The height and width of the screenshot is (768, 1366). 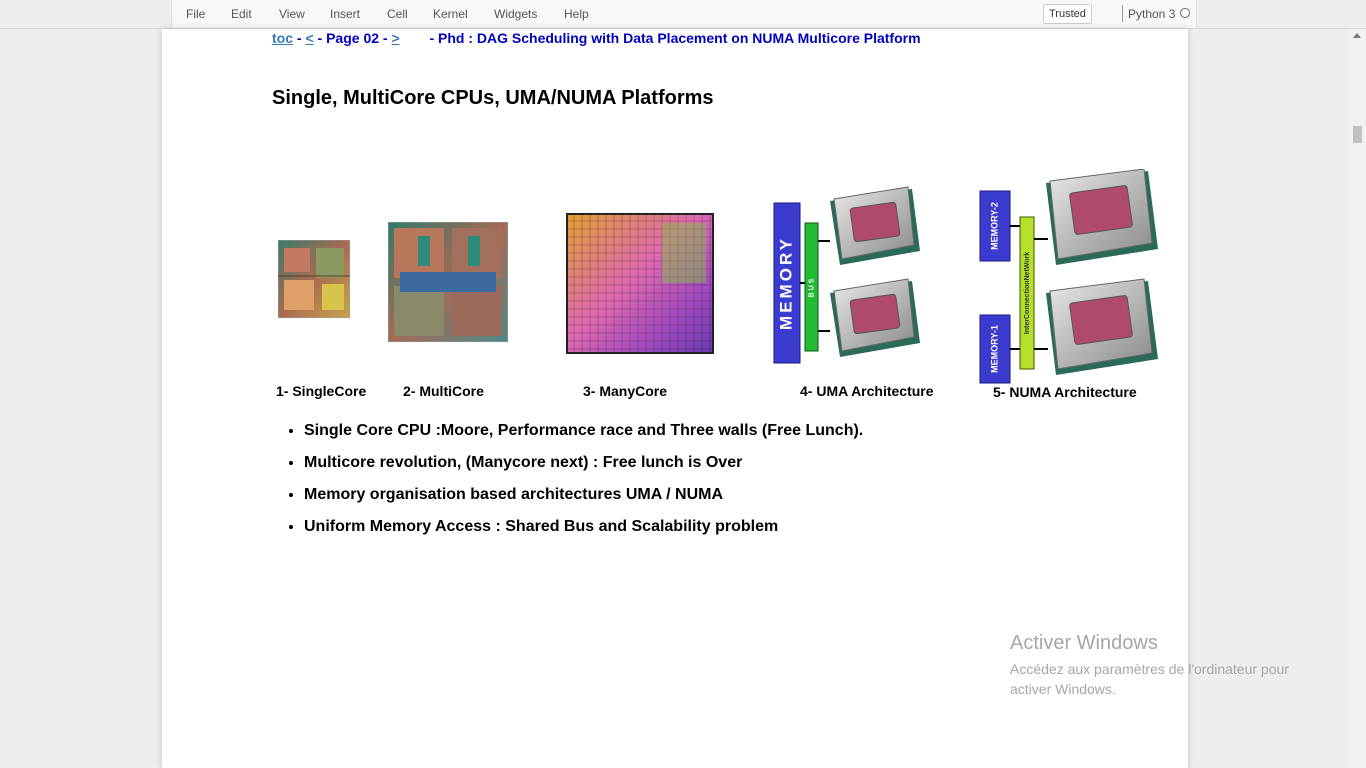 I want to click on caption-uma: 4- UMA Architecture, so click(x=867, y=391).